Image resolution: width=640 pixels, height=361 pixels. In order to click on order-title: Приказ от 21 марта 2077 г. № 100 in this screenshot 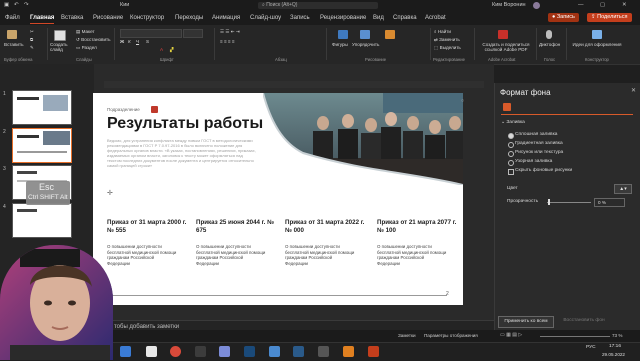, I will do `click(418, 227)`.